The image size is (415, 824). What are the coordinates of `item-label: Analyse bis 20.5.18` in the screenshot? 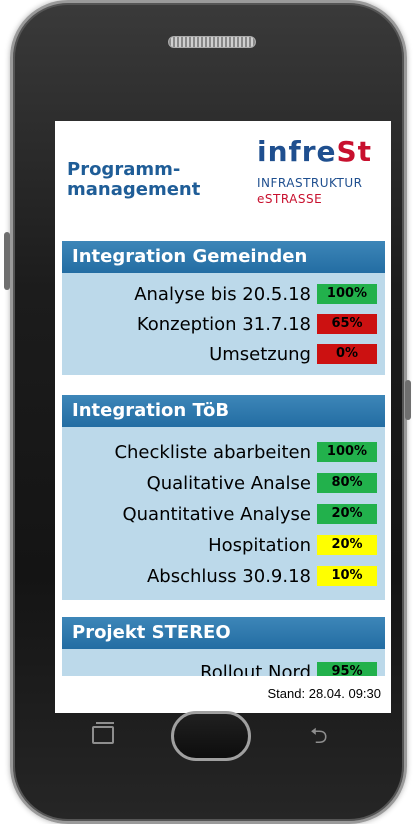 It's located at (222, 294).